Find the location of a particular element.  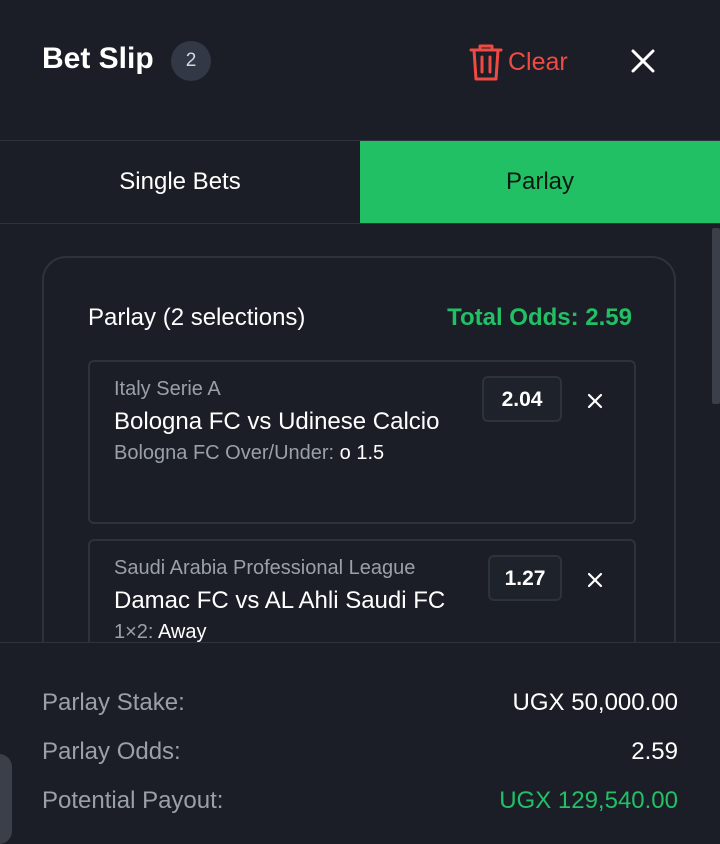

selection-market: Bologna FC Over/Under: o 1.5 is located at coordinates (249, 453).